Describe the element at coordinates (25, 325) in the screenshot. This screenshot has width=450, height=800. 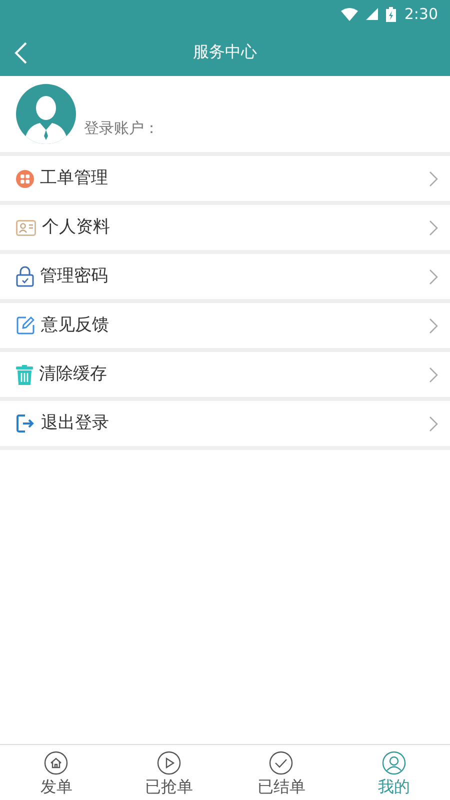
I see `edit-icon` at that location.